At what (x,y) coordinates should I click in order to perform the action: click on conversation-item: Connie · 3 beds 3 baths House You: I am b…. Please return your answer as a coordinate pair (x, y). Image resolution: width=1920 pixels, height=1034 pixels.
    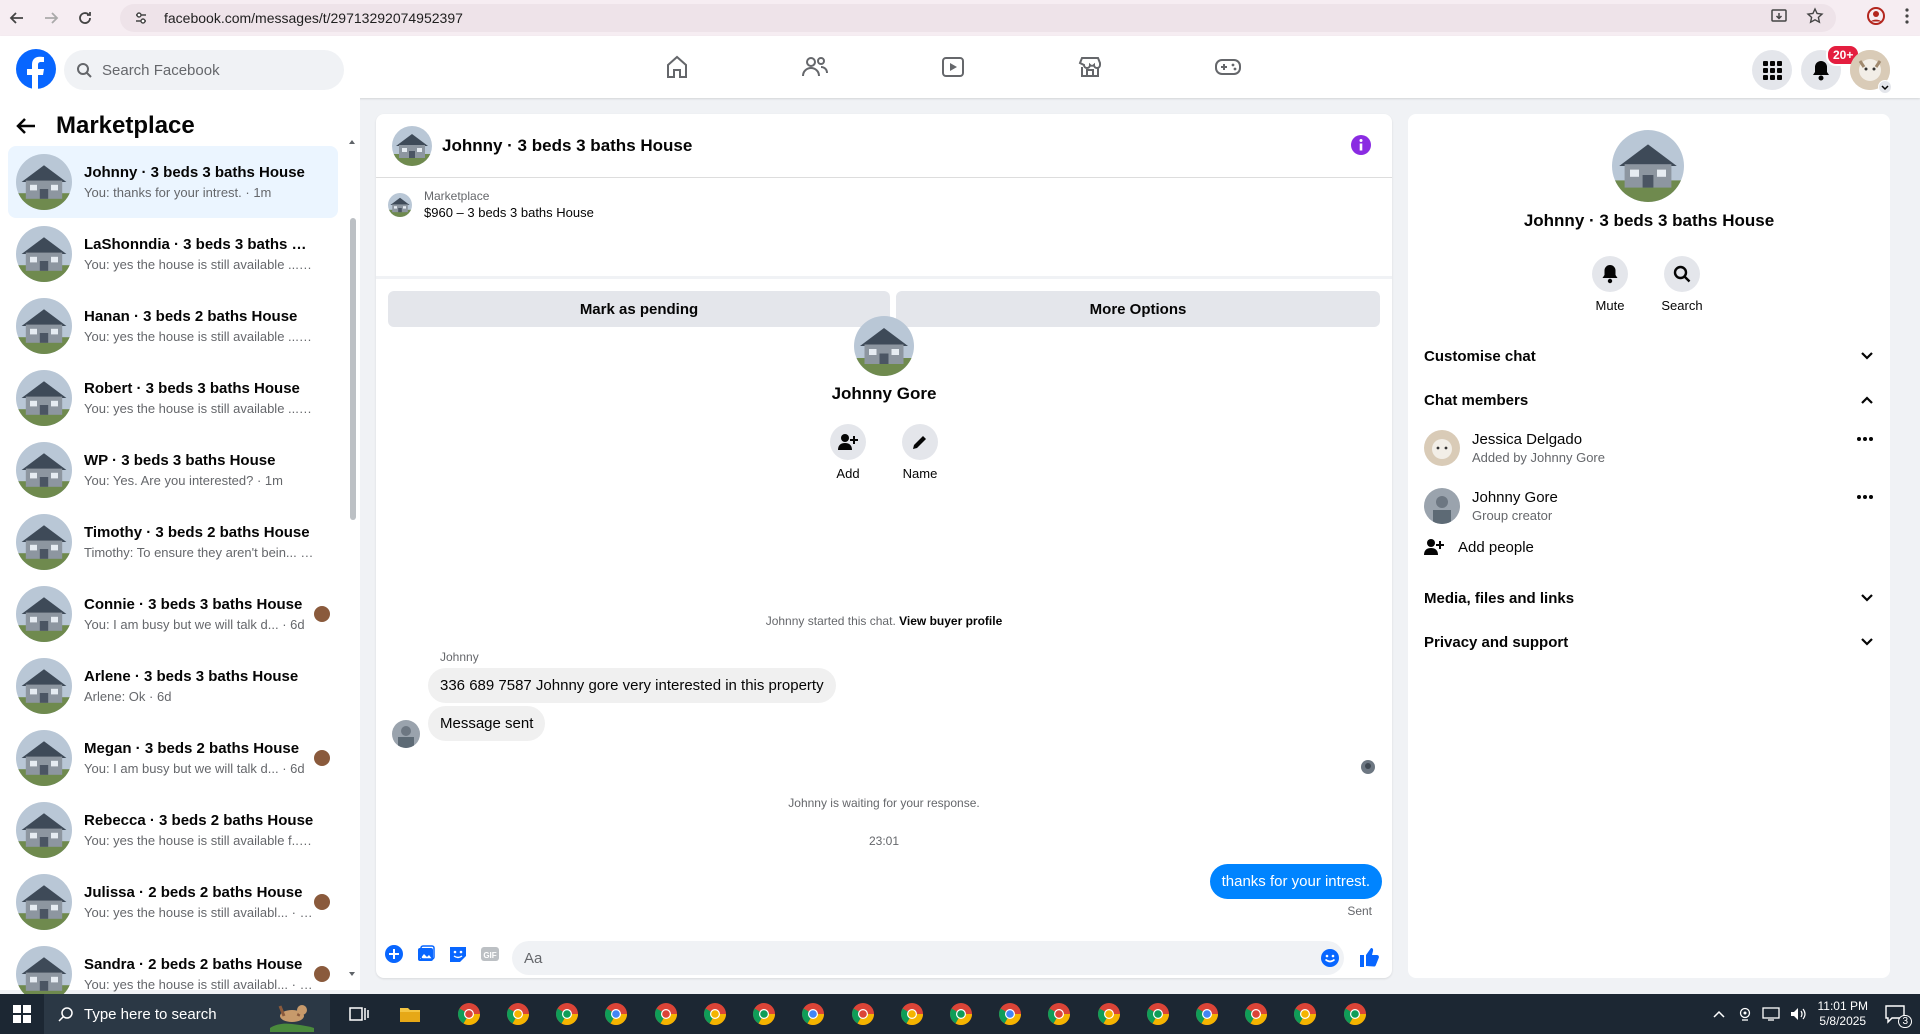
    Looking at the image, I should click on (173, 614).